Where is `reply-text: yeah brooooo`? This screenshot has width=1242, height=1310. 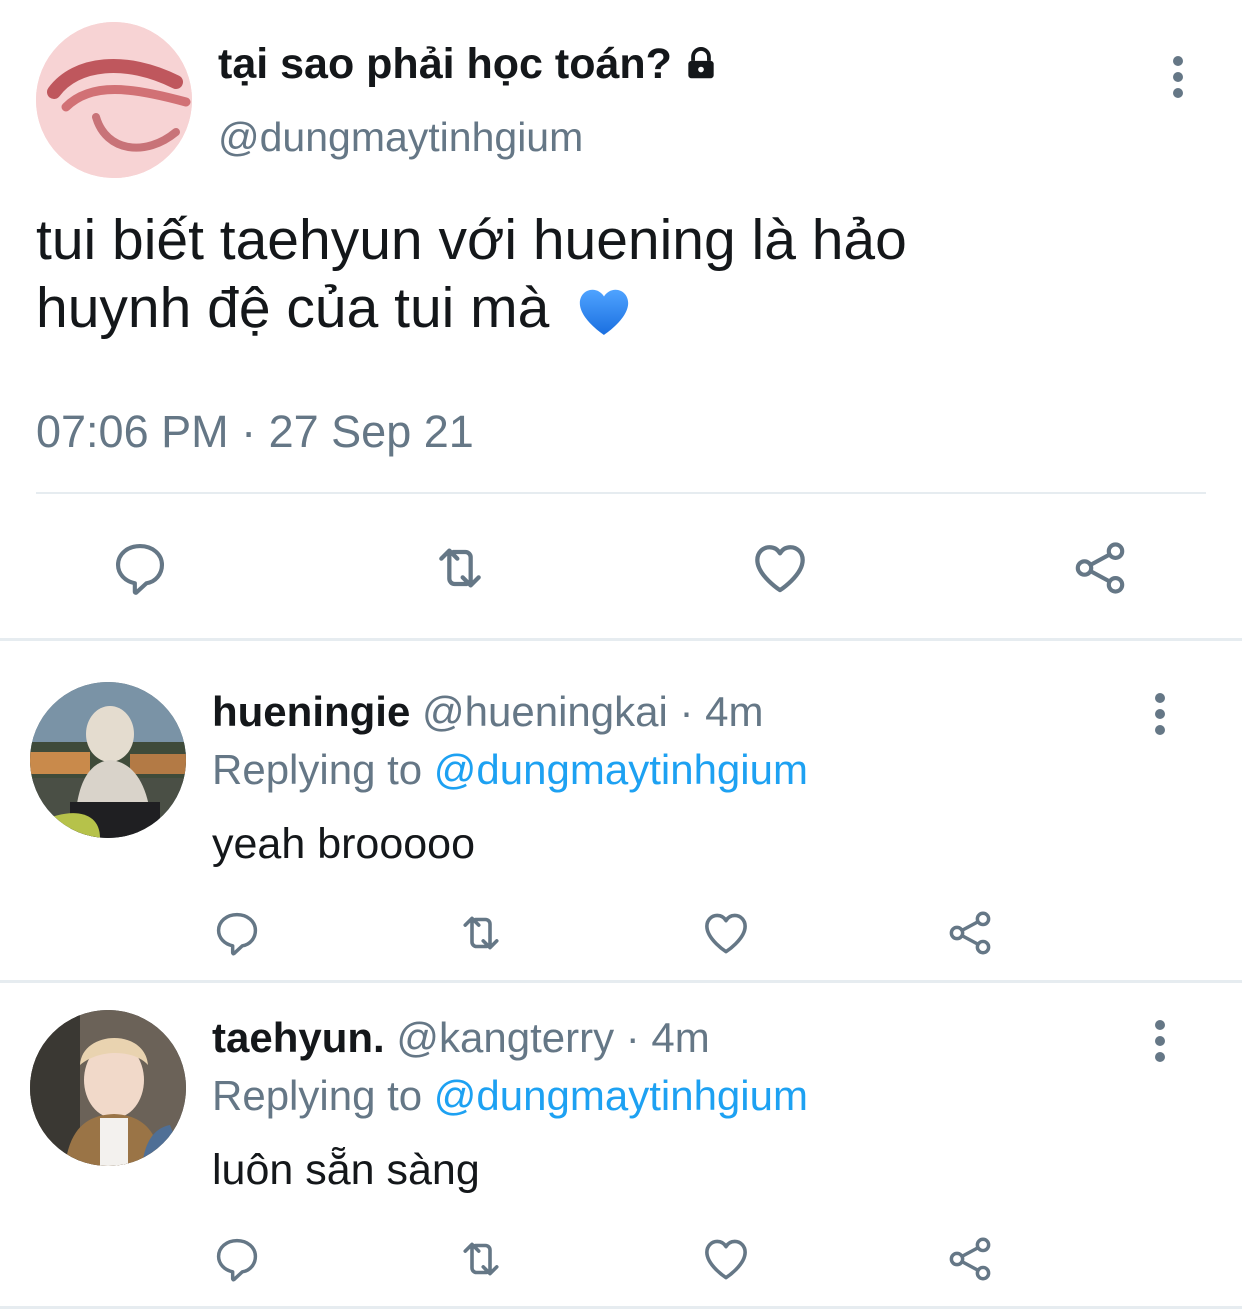
reply-text: yeah brooooo is located at coordinates (343, 844).